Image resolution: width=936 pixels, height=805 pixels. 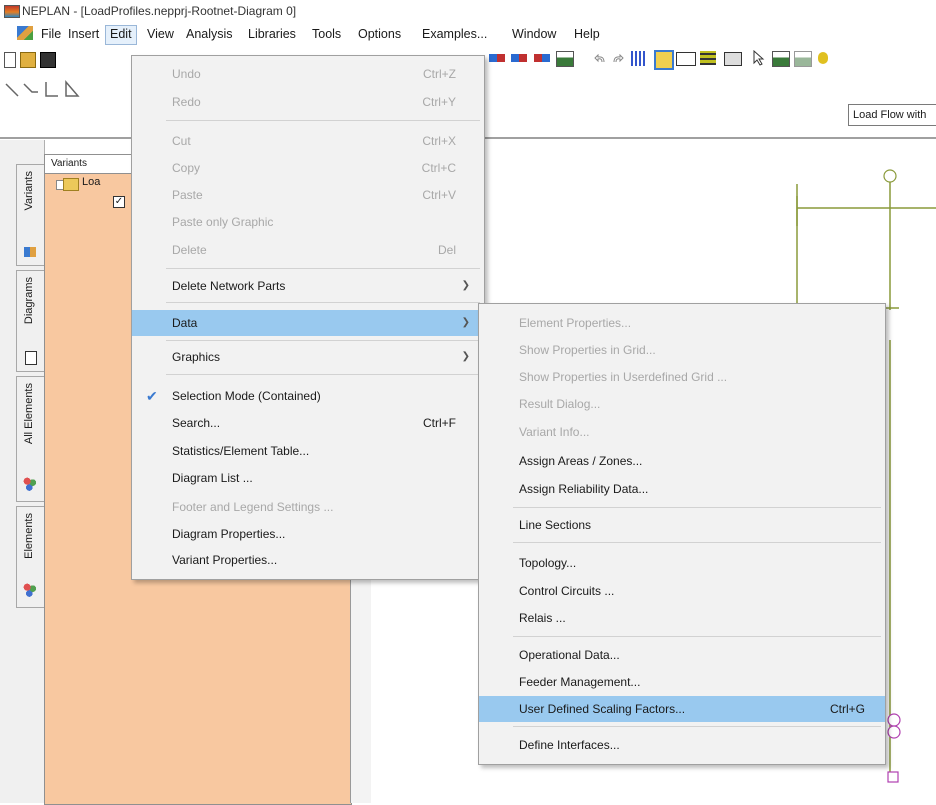 What do you see at coordinates (308, 102) in the screenshot?
I see `menu-item-redo: Redo Ctrl+Y` at bounding box center [308, 102].